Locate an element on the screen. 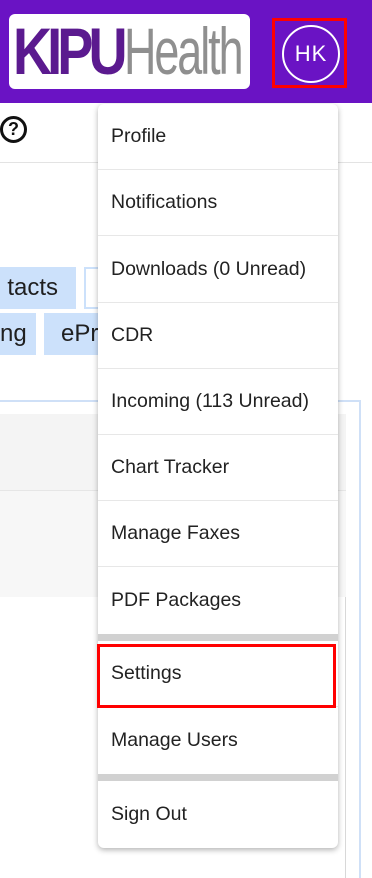 The width and height of the screenshot is (372, 878). settings-highlight-box is located at coordinates (216, 676).